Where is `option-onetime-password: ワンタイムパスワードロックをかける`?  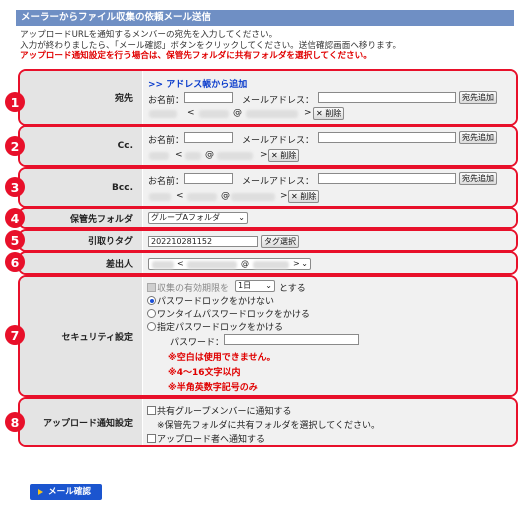 option-onetime-password: ワンタイムパスワードロックをかける is located at coordinates (228, 313).